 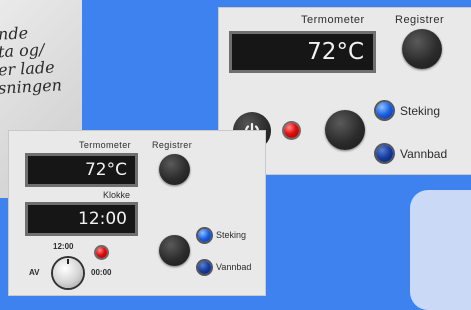 I want to click on timer-end-label: 00:00, so click(x=101, y=272).